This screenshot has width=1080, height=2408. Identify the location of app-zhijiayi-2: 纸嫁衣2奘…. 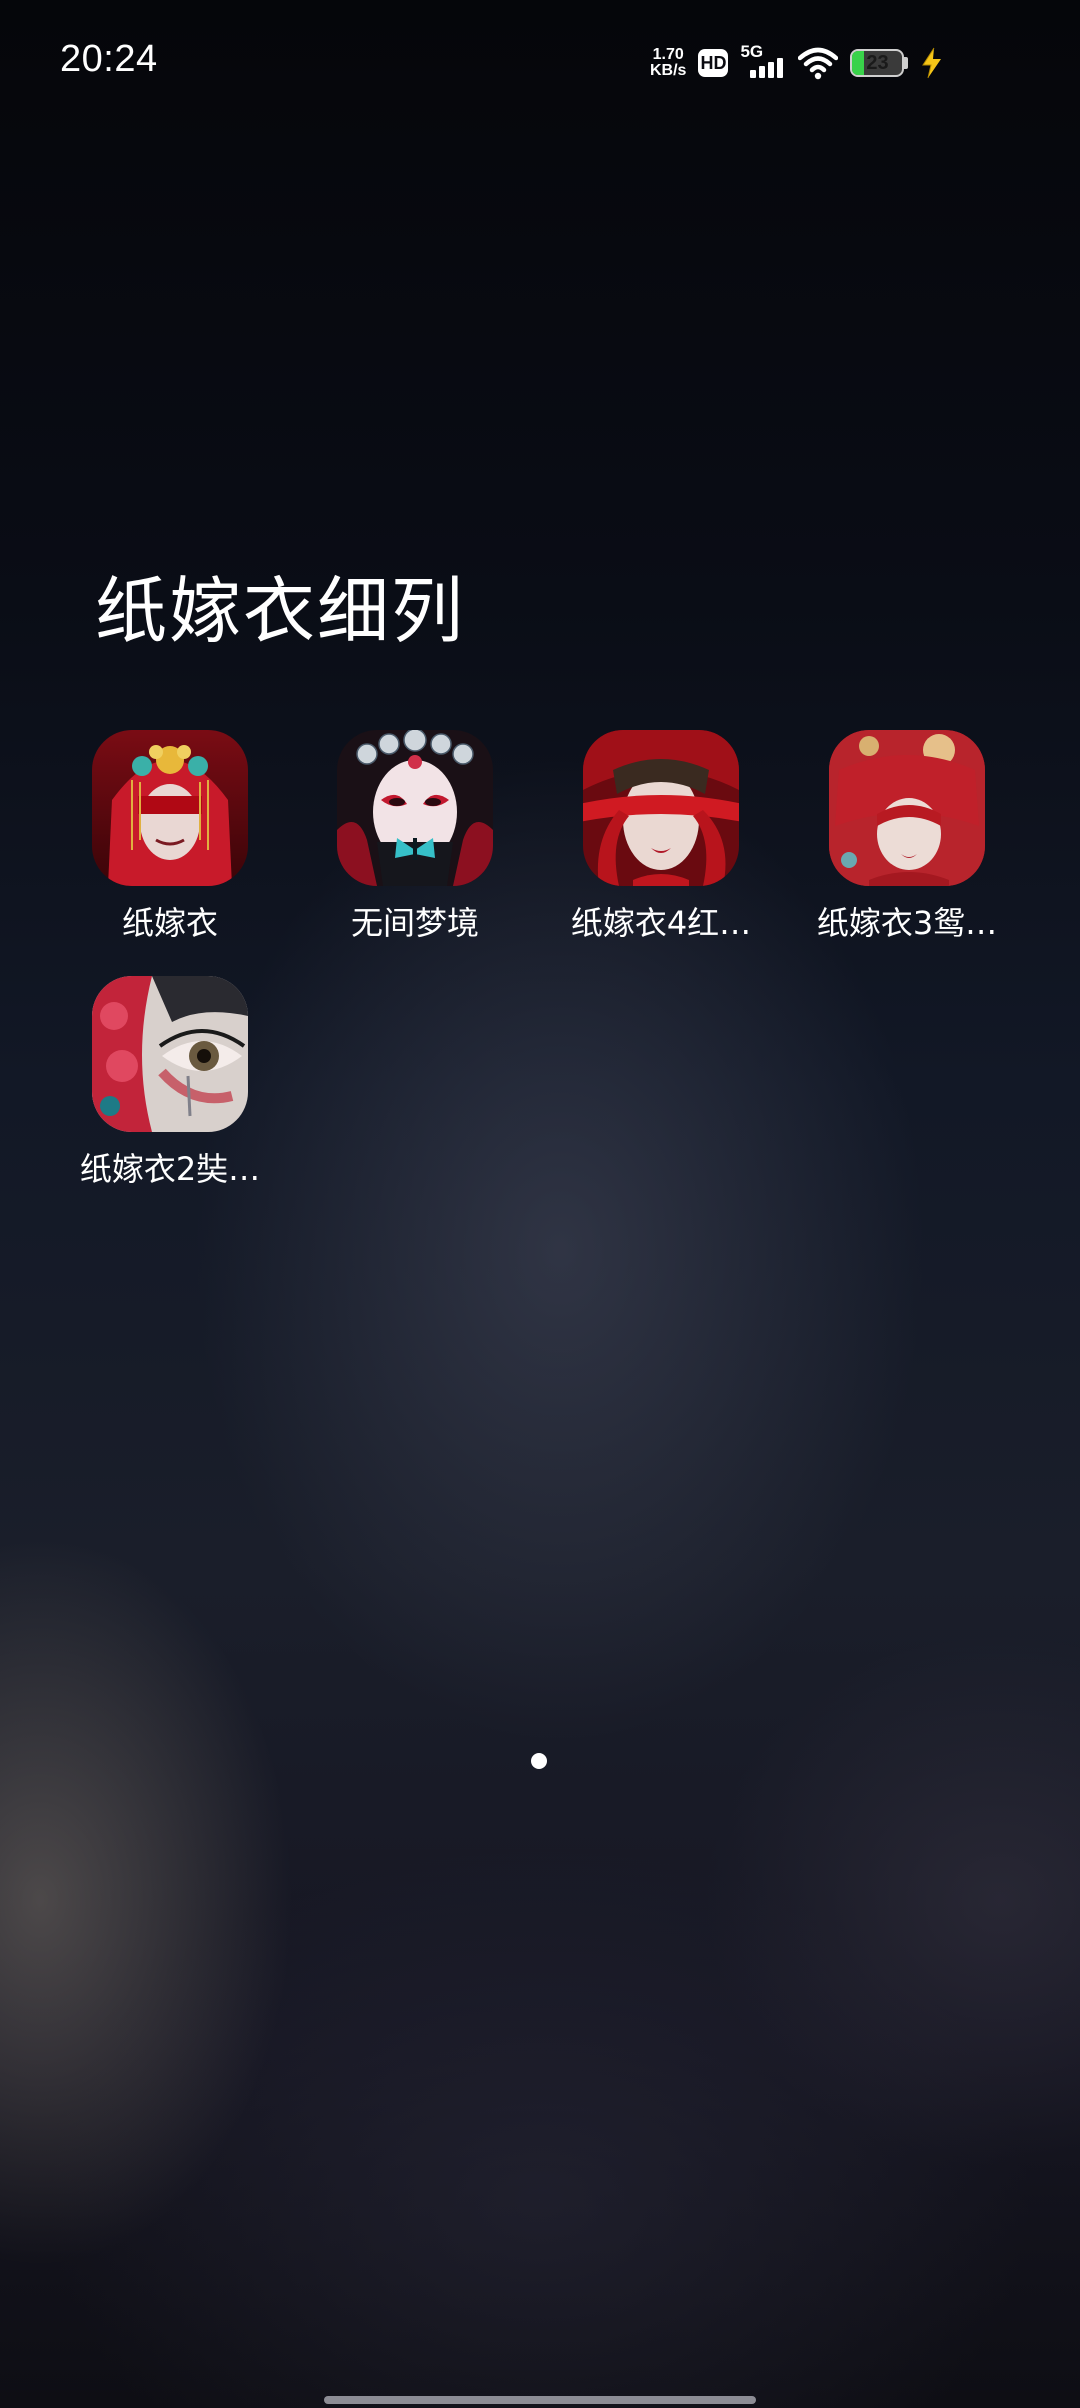
(170, 1083).